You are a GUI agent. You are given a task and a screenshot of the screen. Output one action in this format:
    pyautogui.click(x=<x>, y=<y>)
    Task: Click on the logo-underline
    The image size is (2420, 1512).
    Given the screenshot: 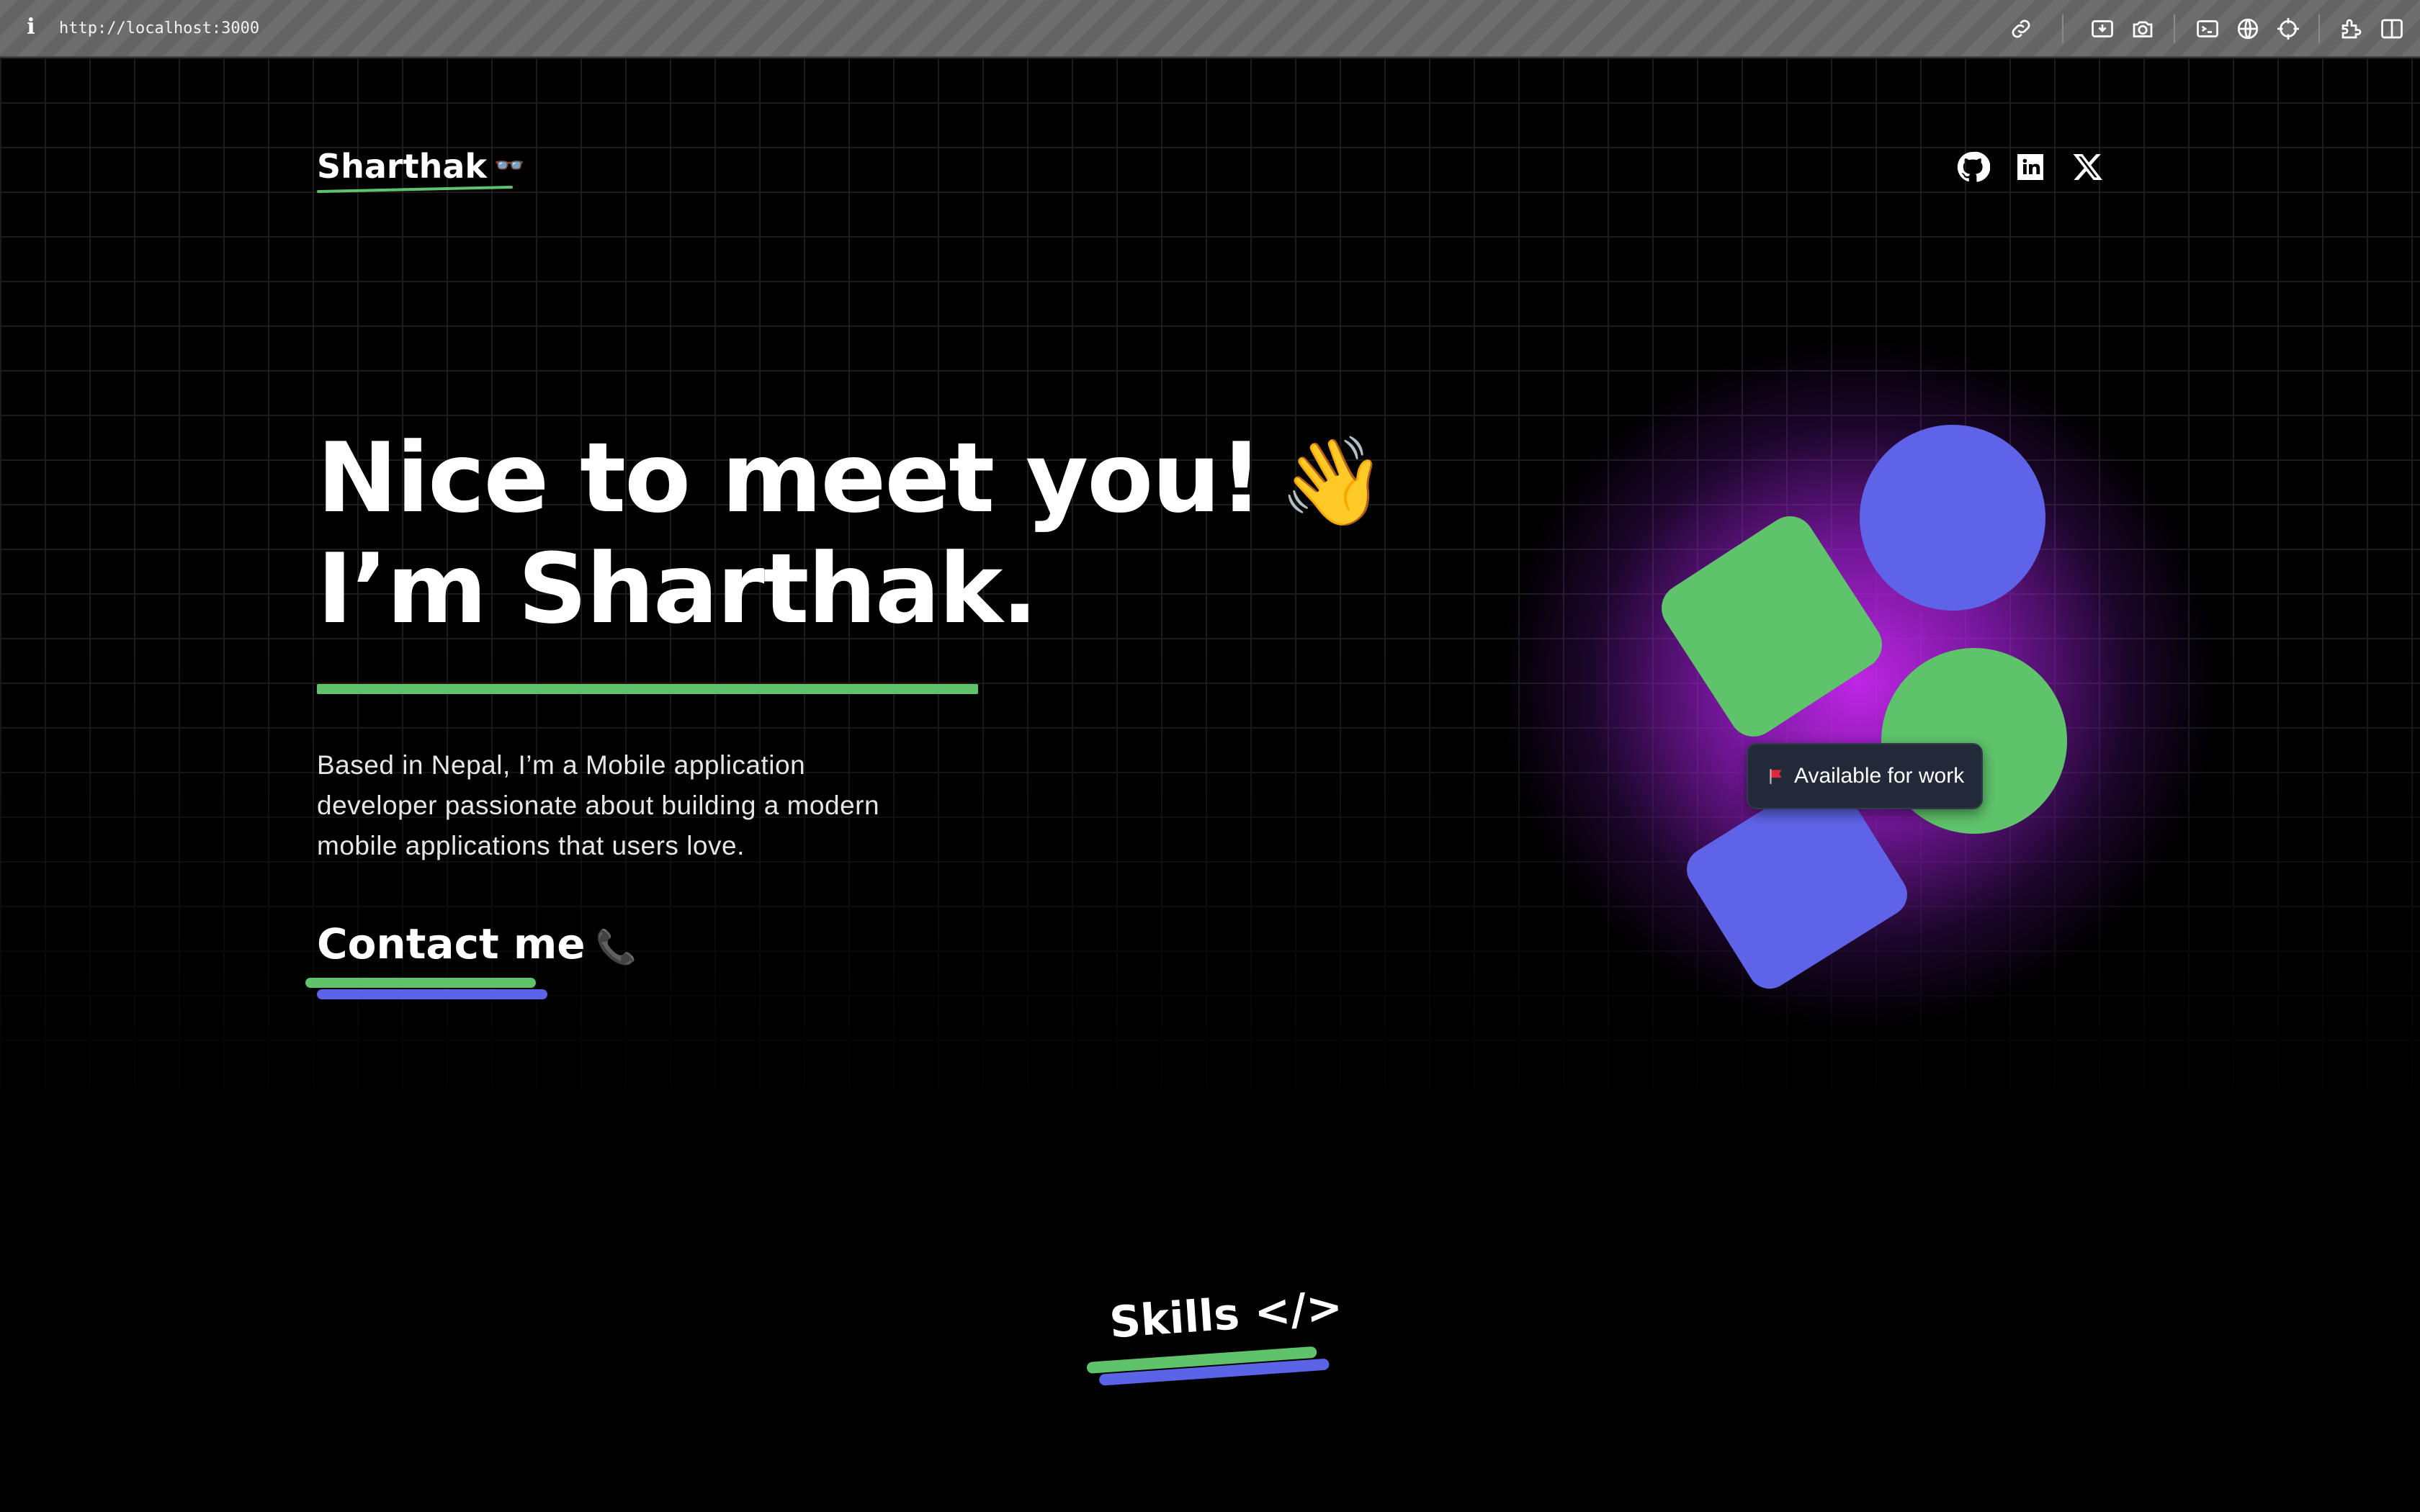 What is the action you would take?
    pyautogui.click(x=415, y=189)
    